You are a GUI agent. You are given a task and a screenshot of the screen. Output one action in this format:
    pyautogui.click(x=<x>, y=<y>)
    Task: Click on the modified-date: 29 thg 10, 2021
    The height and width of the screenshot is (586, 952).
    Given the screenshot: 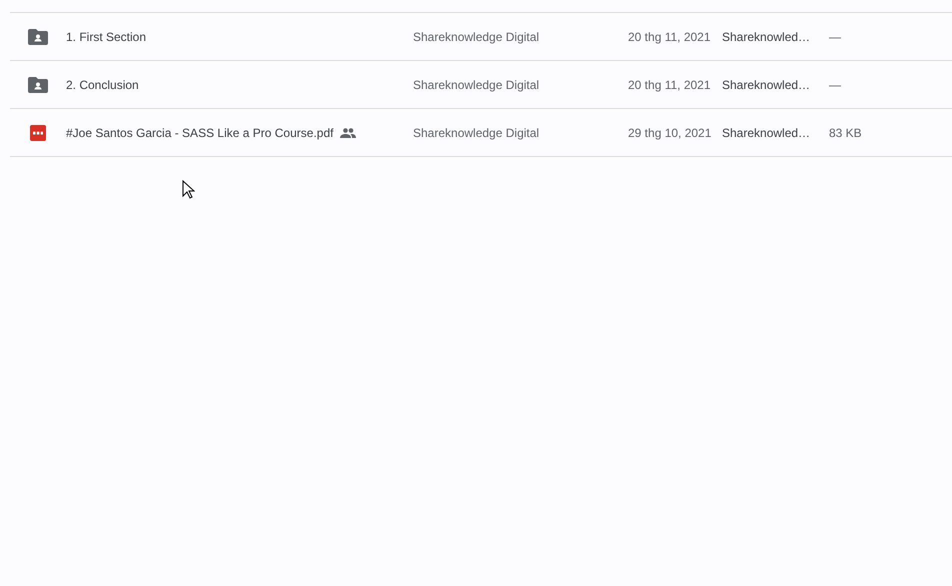 What is the action you would take?
    pyautogui.click(x=670, y=133)
    